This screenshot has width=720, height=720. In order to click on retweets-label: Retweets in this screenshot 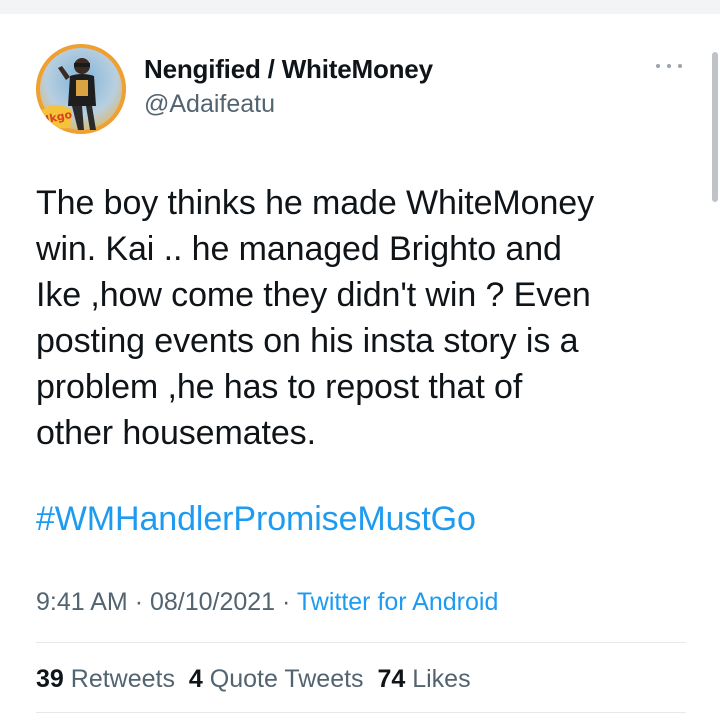, I will do `click(122, 679)`.